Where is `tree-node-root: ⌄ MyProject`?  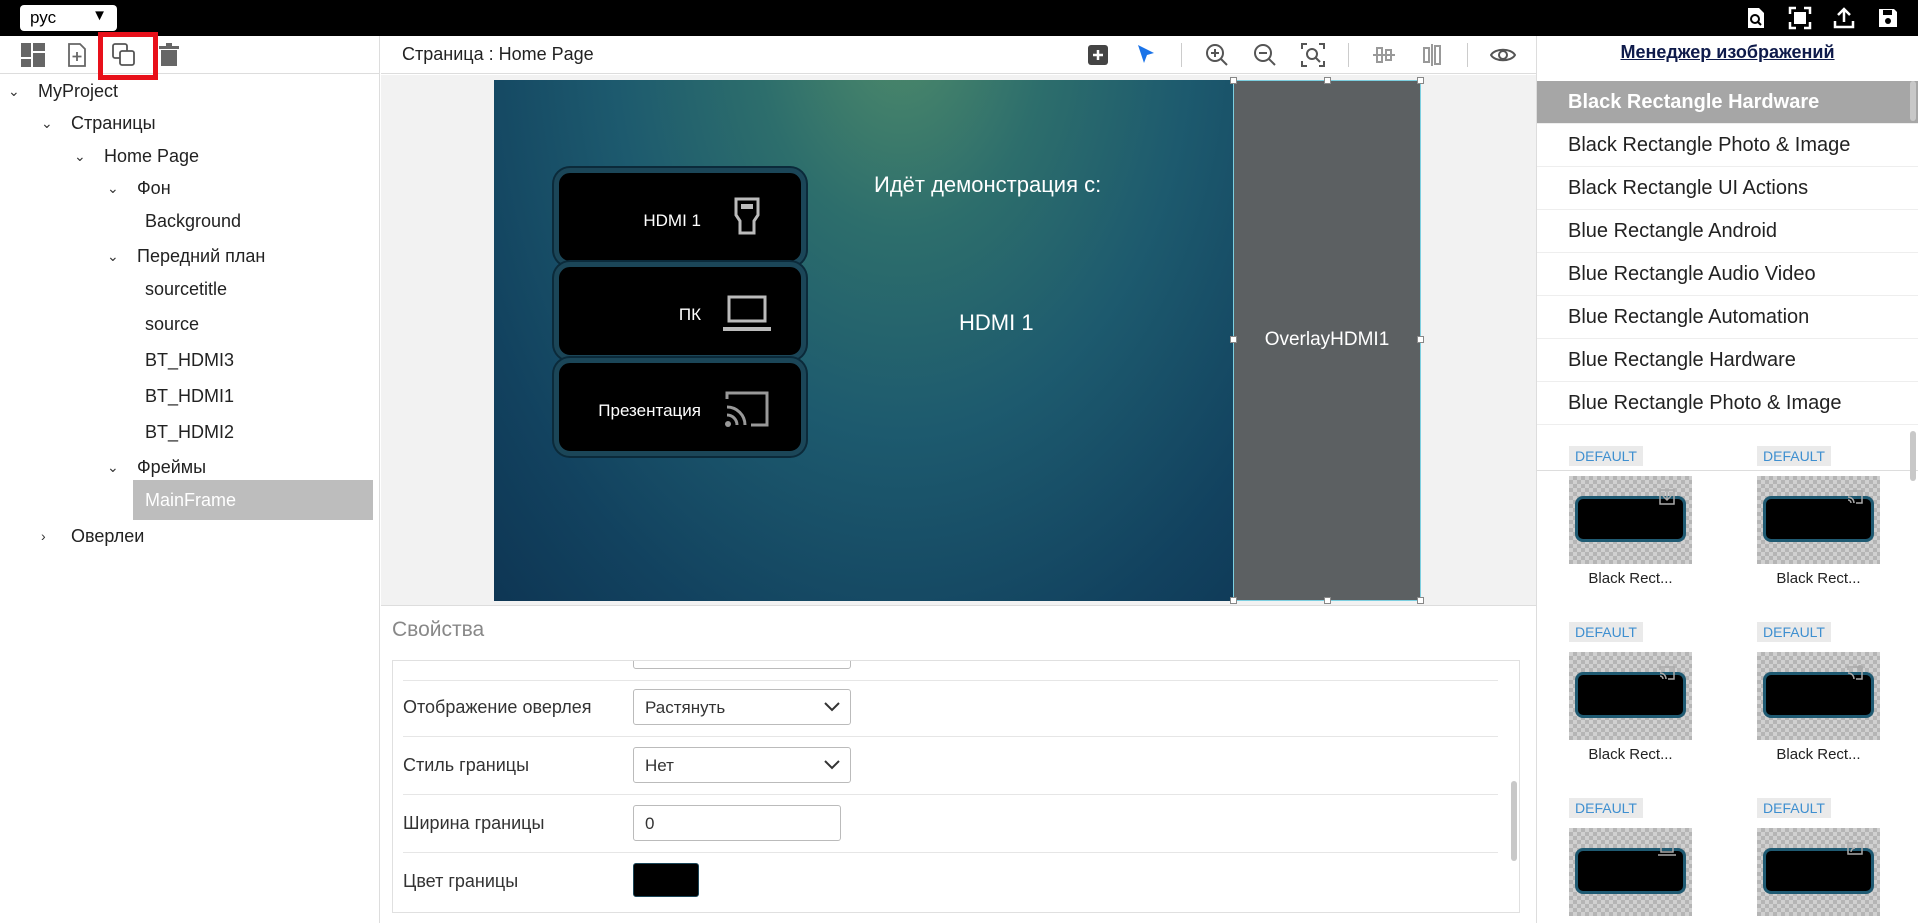 tree-node-root: ⌄ MyProject is located at coordinates (63, 91).